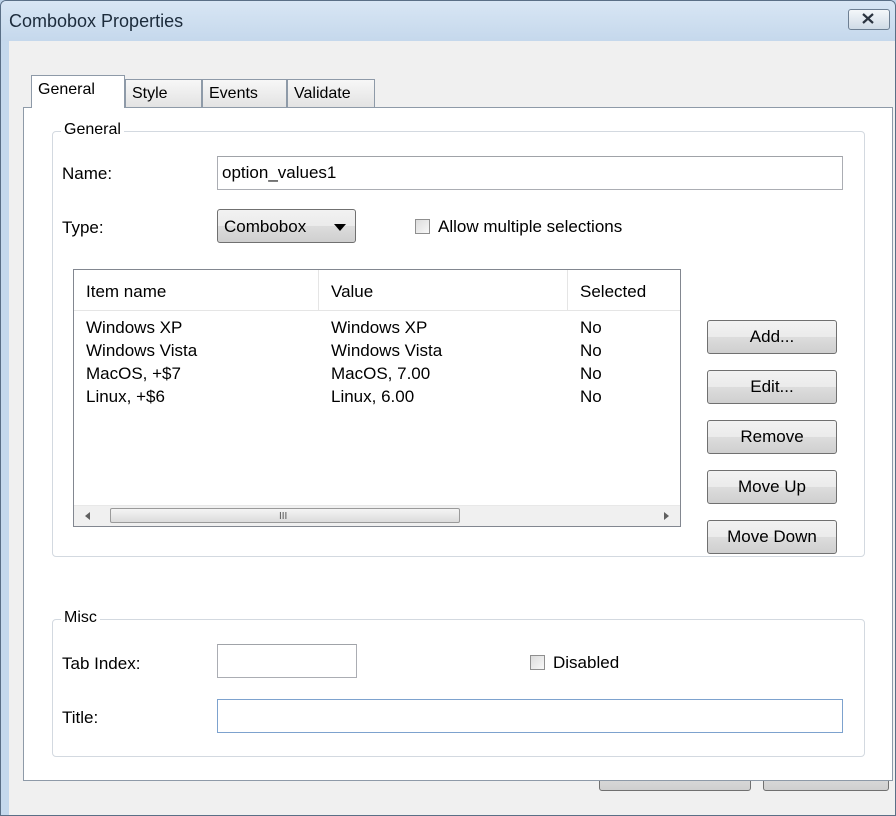 Image resolution: width=896 pixels, height=816 pixels. Describe the element at coordinates (422, 226) in the screenshot. I see `allow-multiple-checkbox` at that location.